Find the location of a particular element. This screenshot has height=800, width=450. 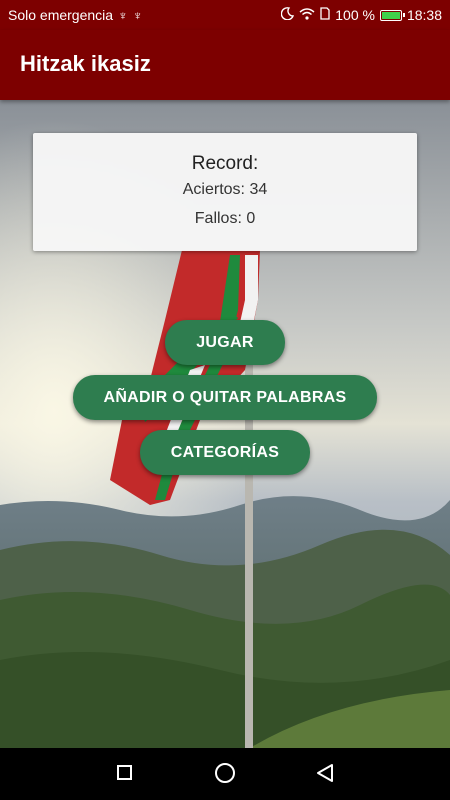

back-icon is located at coordinates (325, 775).